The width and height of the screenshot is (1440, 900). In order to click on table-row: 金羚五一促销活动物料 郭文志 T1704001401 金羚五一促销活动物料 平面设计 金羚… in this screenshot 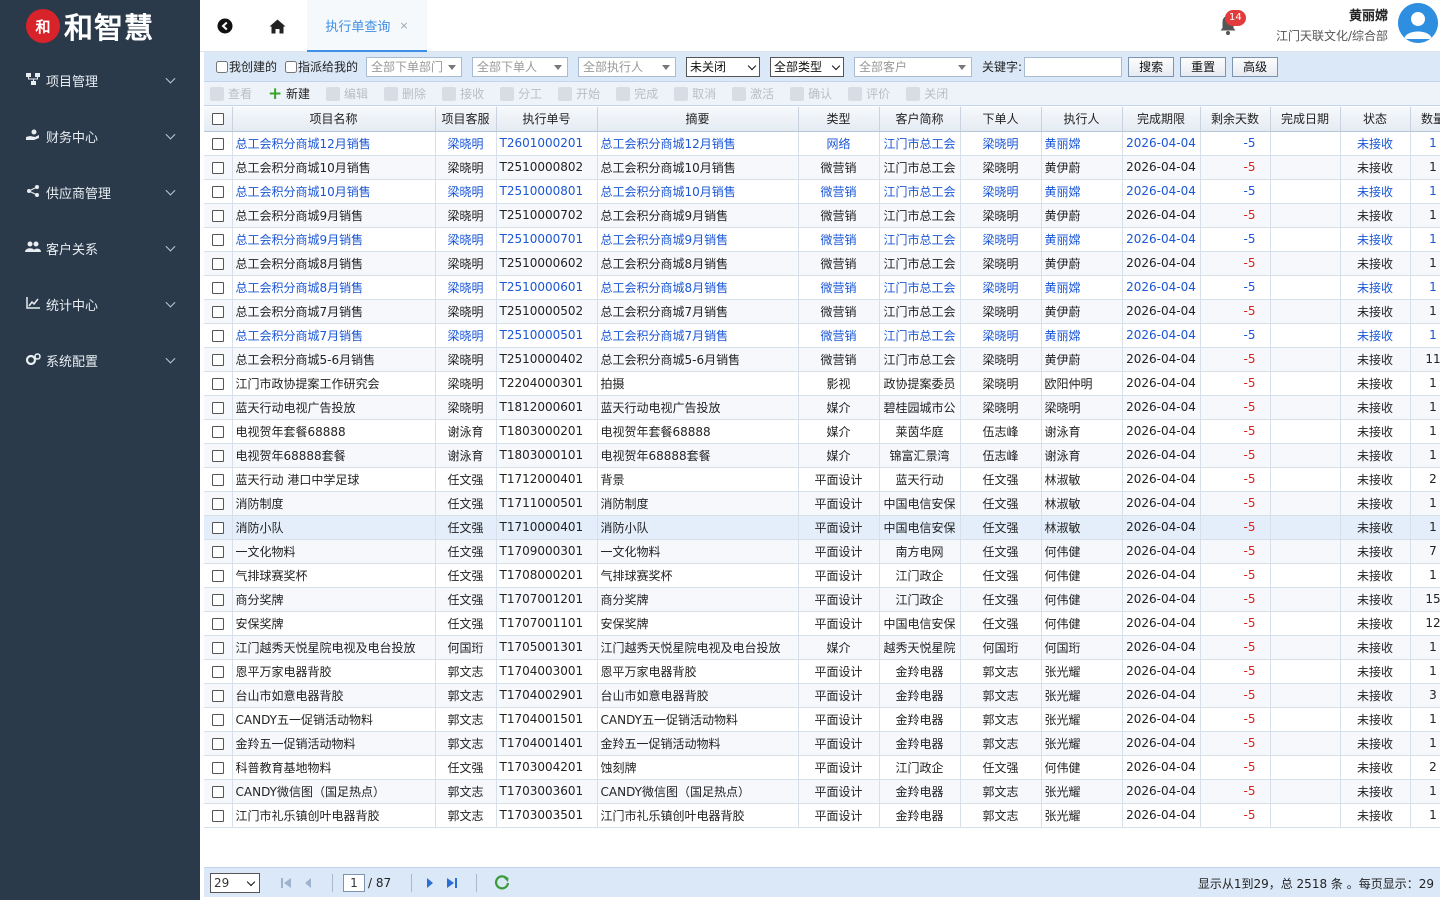, I will do `click(822, 743)`.